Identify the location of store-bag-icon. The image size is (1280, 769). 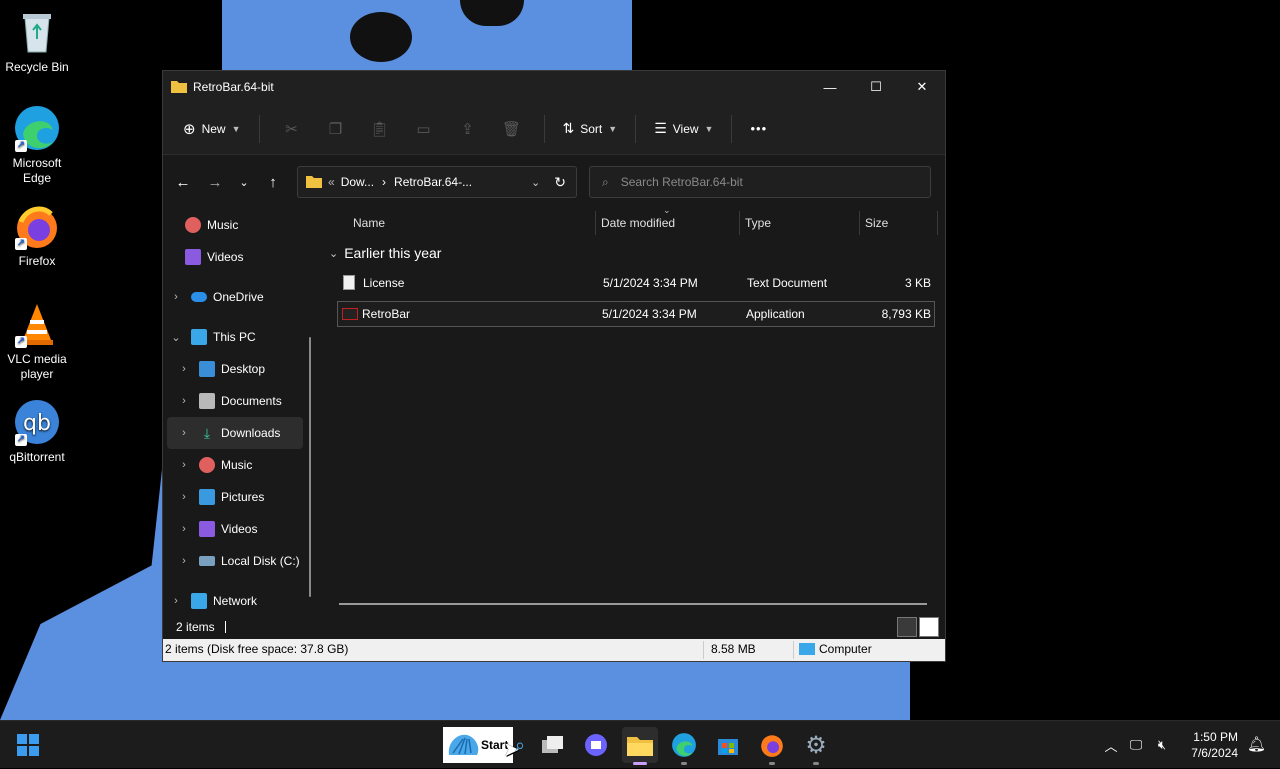
(728, 747).